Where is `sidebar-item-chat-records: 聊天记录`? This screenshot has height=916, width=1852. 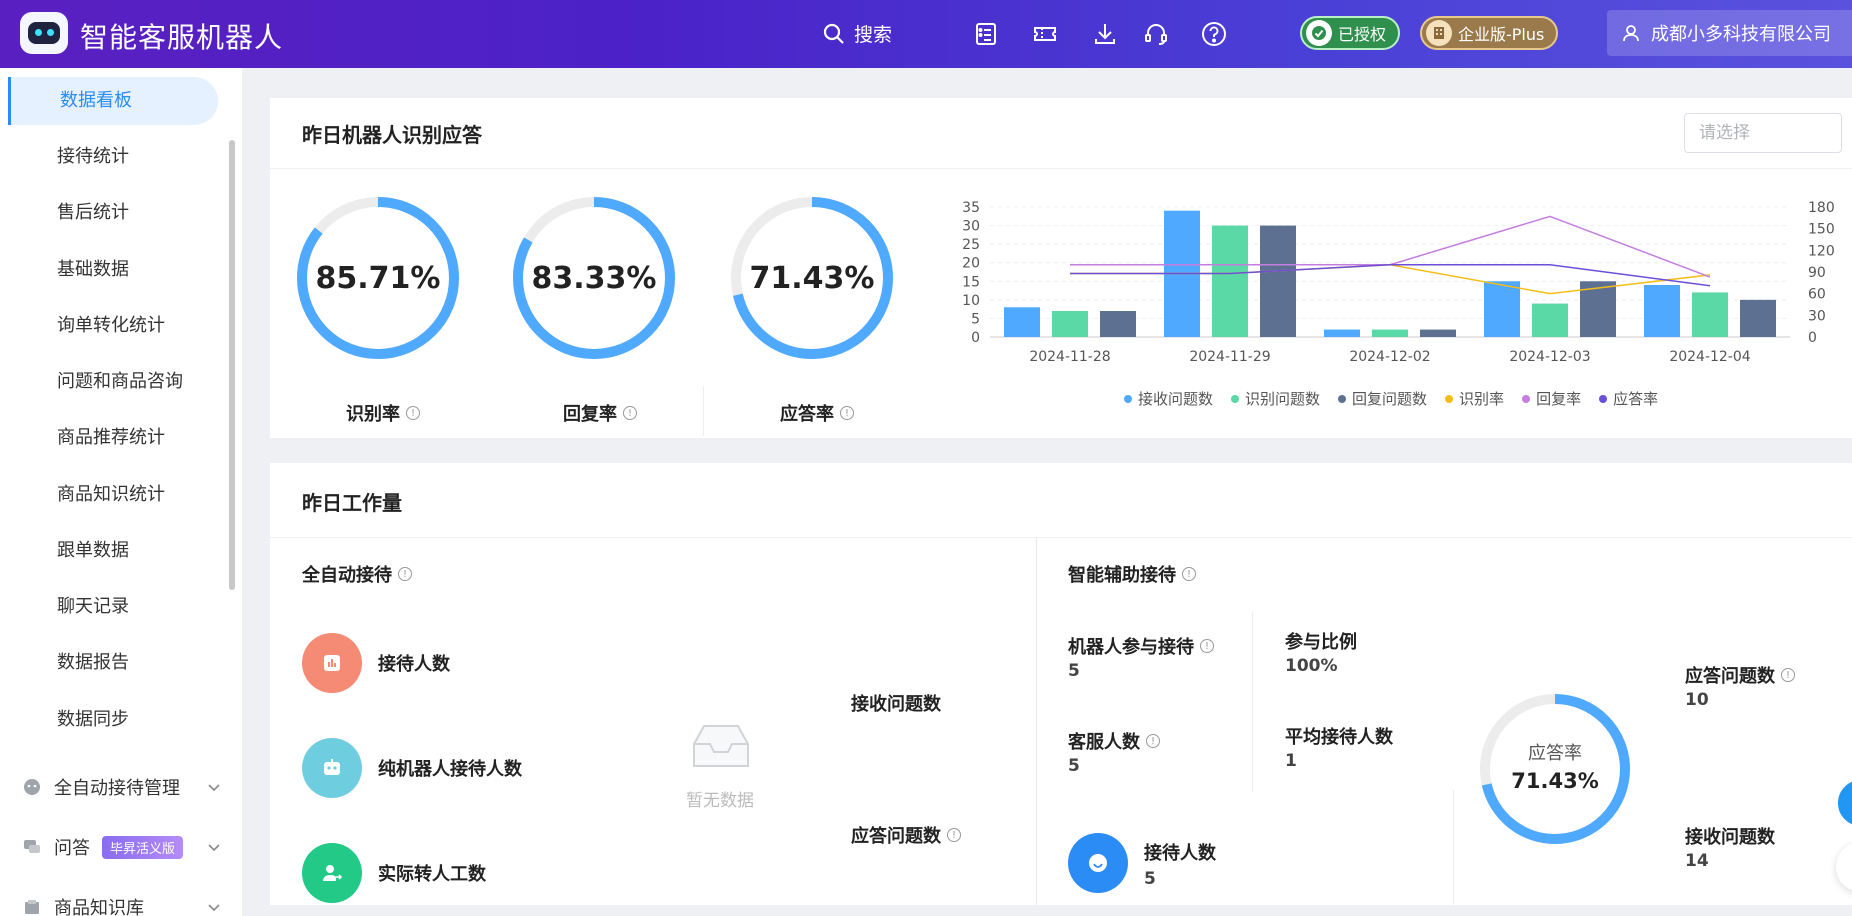
sidebar-item-chat-records: 聊天记录 is located at coordinates (105, 607).